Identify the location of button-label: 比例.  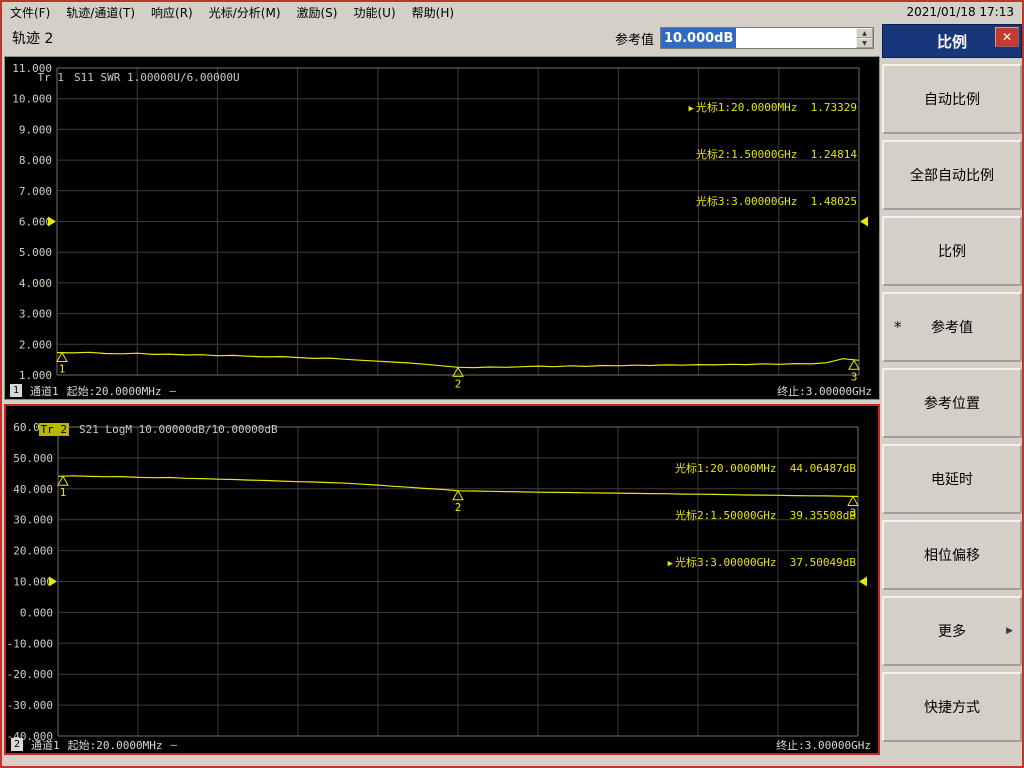
(952, 252).